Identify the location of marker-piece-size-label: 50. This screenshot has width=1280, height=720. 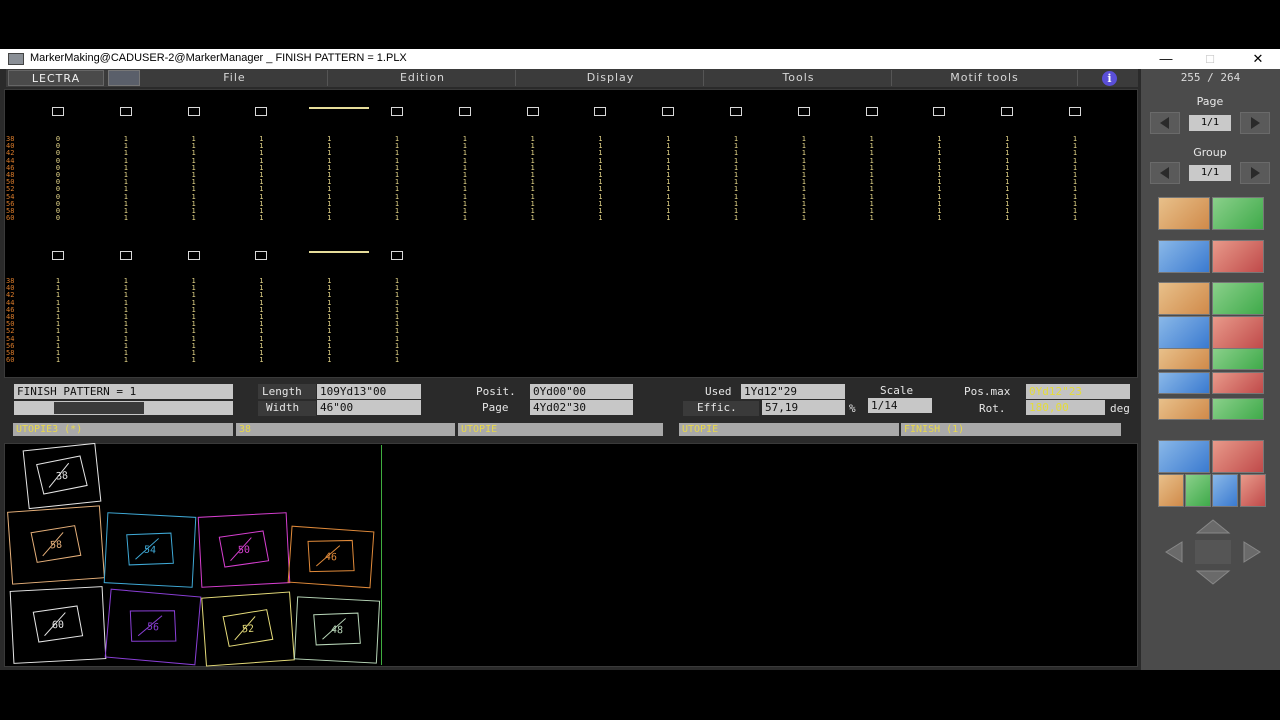
(244, 551).